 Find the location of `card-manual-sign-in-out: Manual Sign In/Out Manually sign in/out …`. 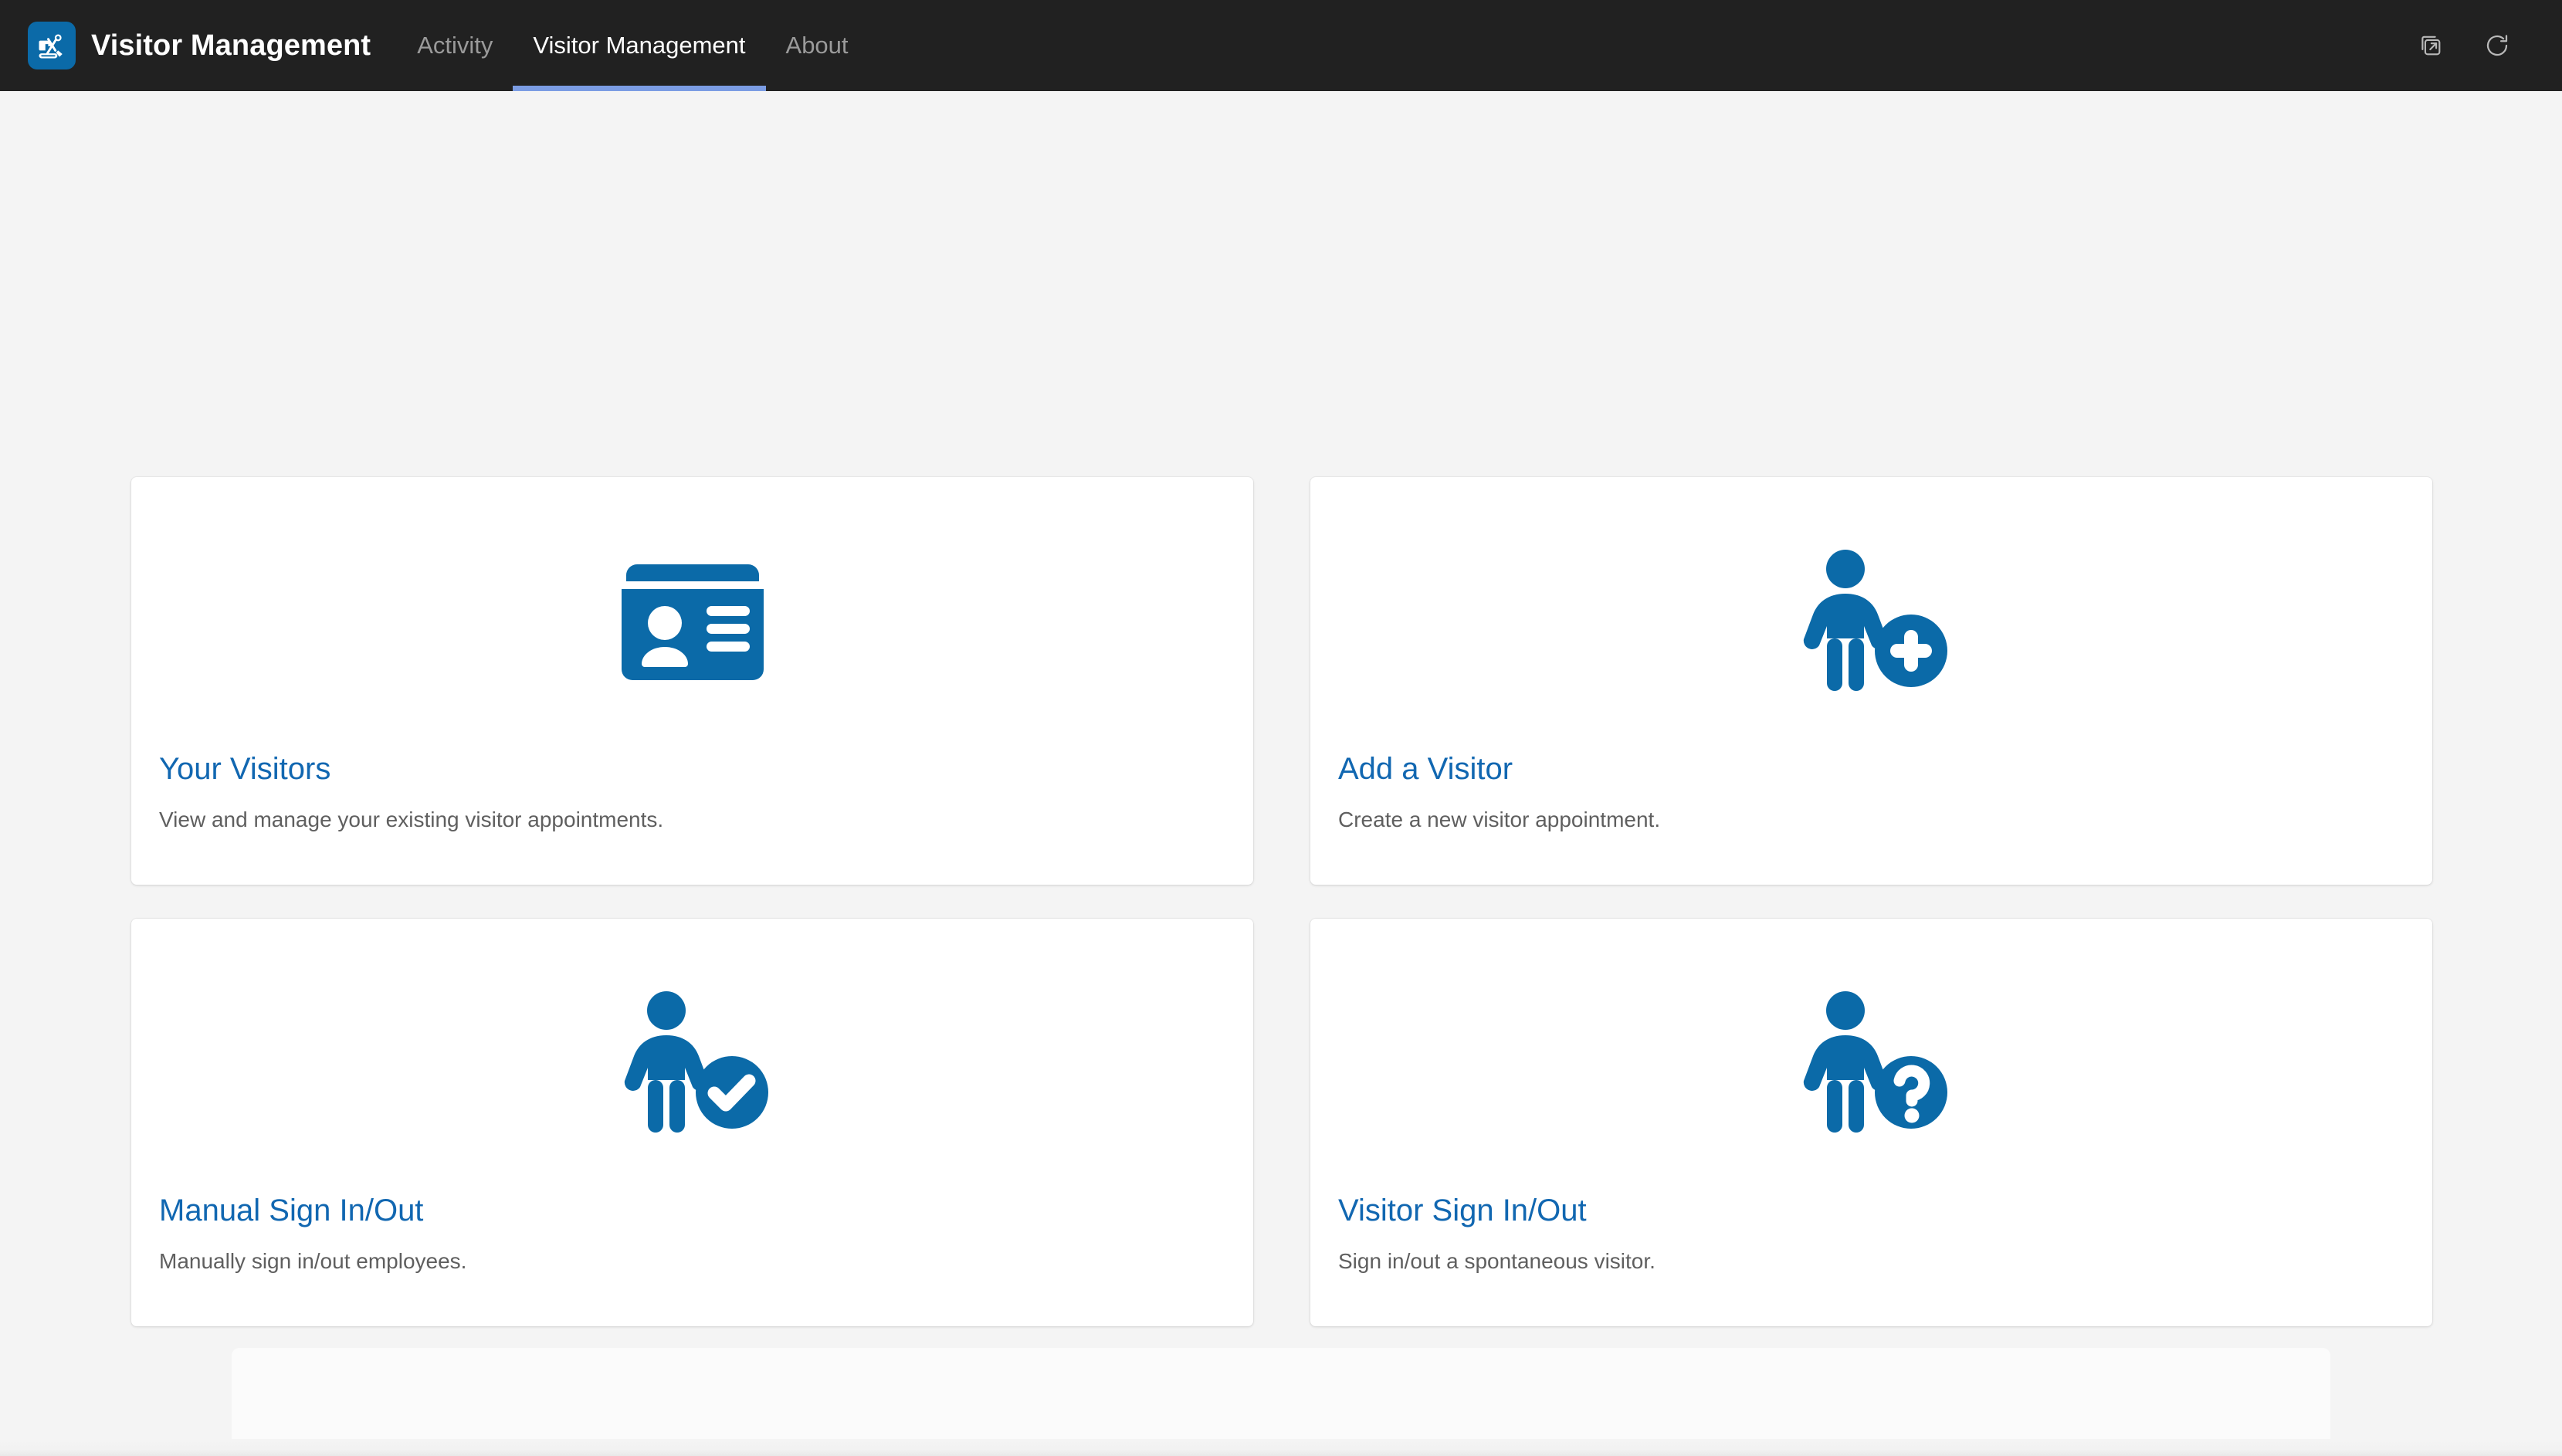

card-manual-sign-in-out: Manual Sign In/Out Manually sign in/out … is located at coordinates (692, 1122).